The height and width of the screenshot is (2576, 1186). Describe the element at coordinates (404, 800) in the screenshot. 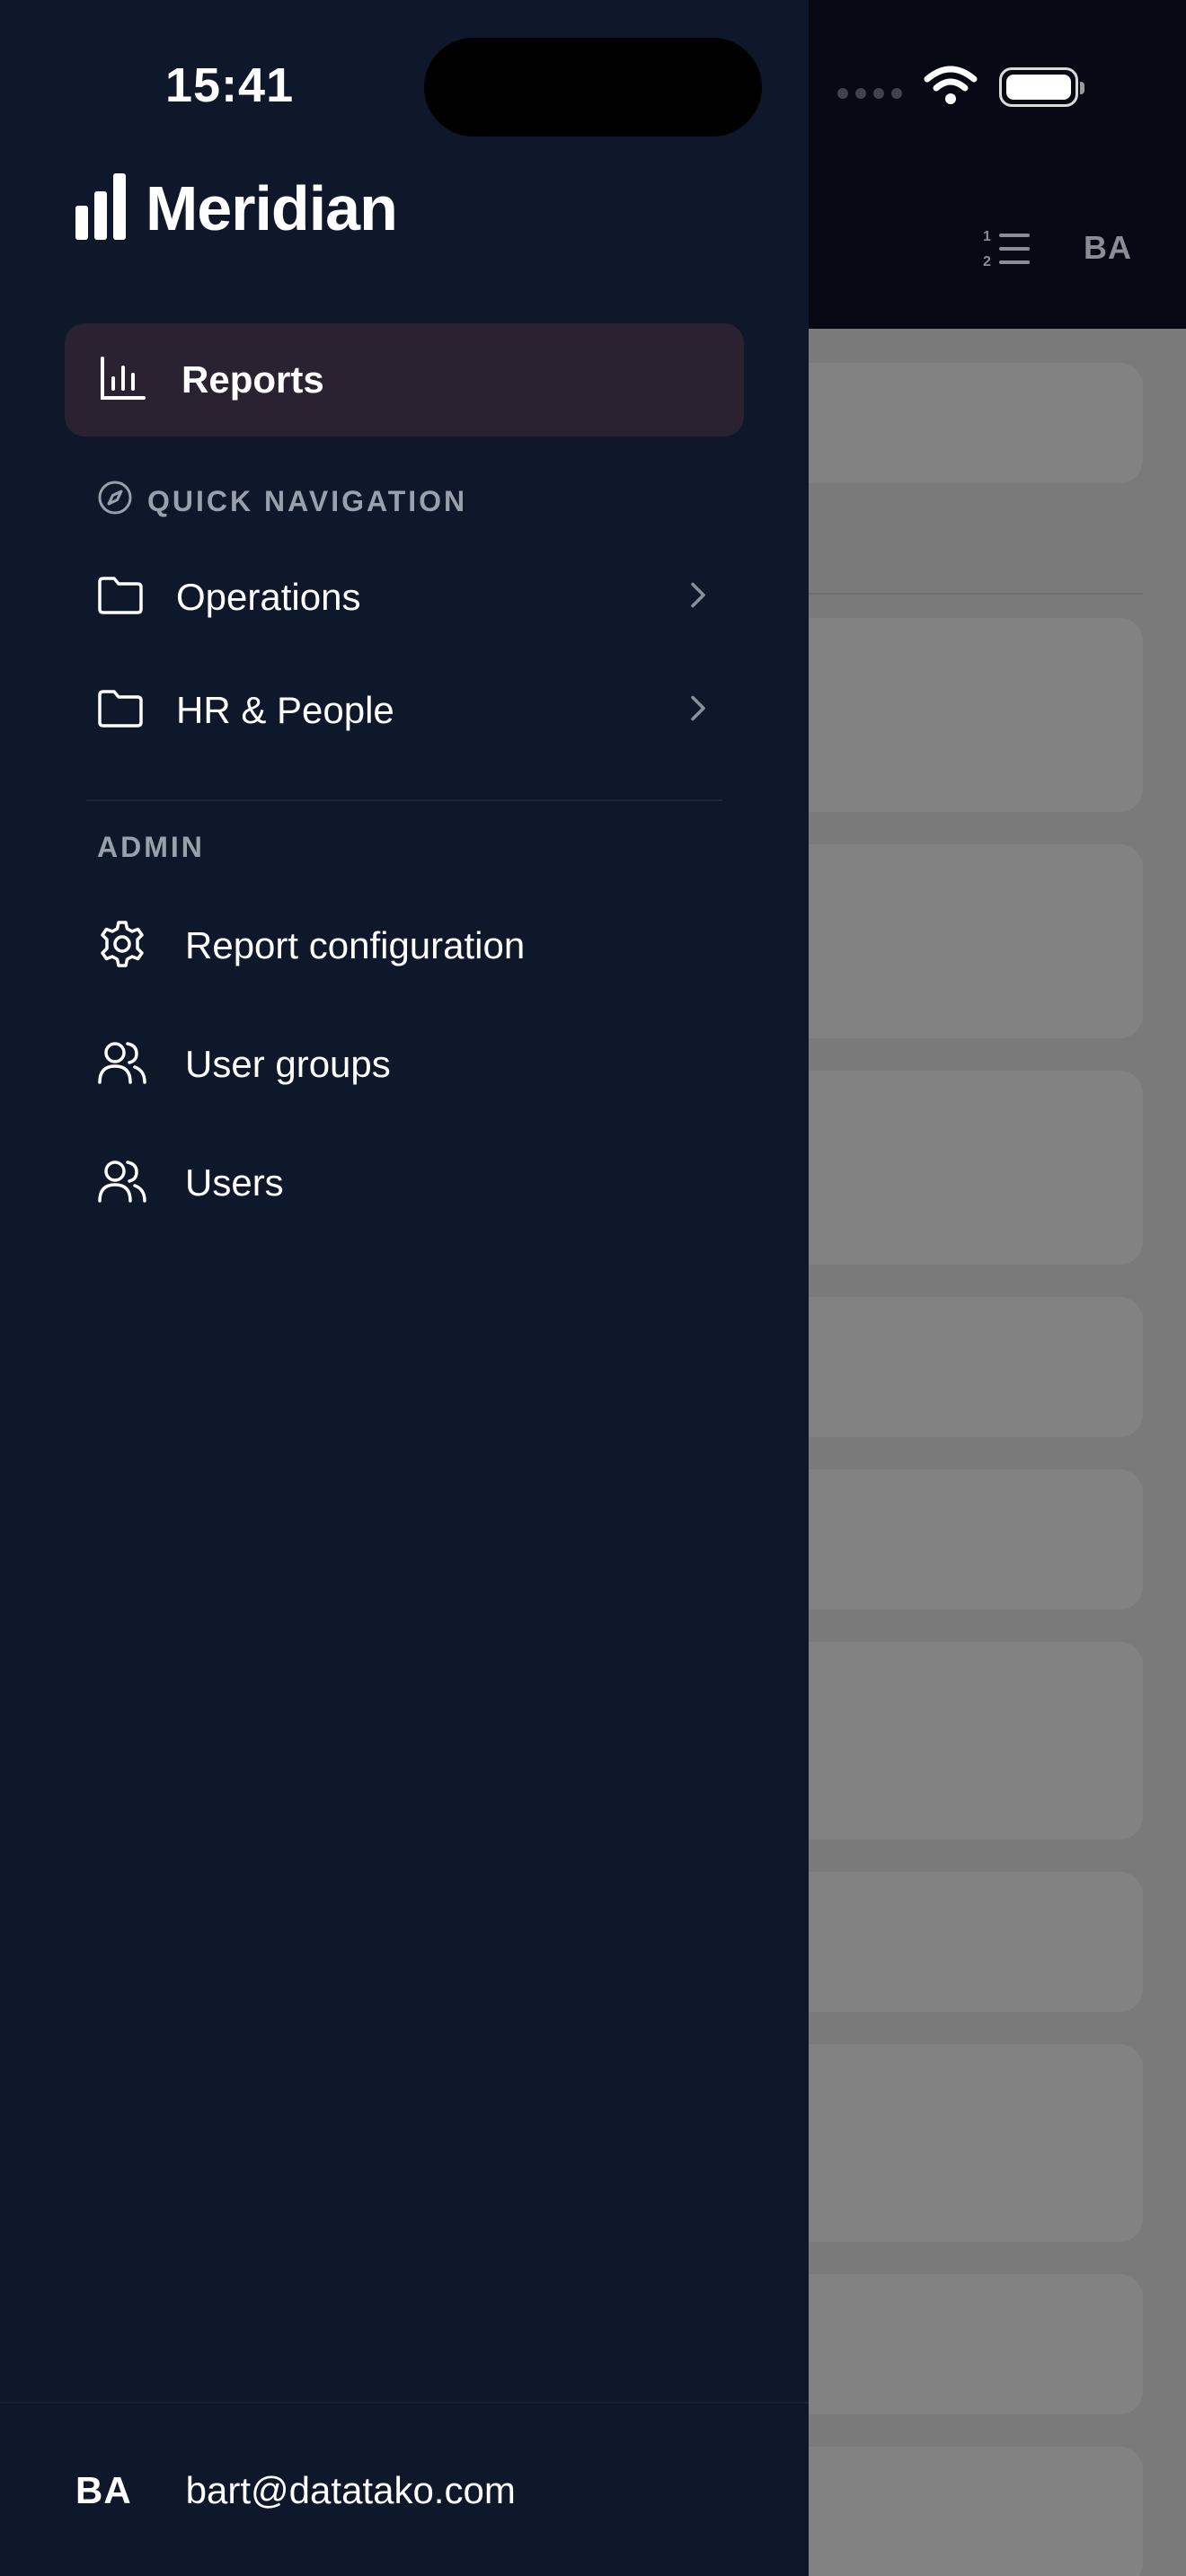

I see `divider` at that location.